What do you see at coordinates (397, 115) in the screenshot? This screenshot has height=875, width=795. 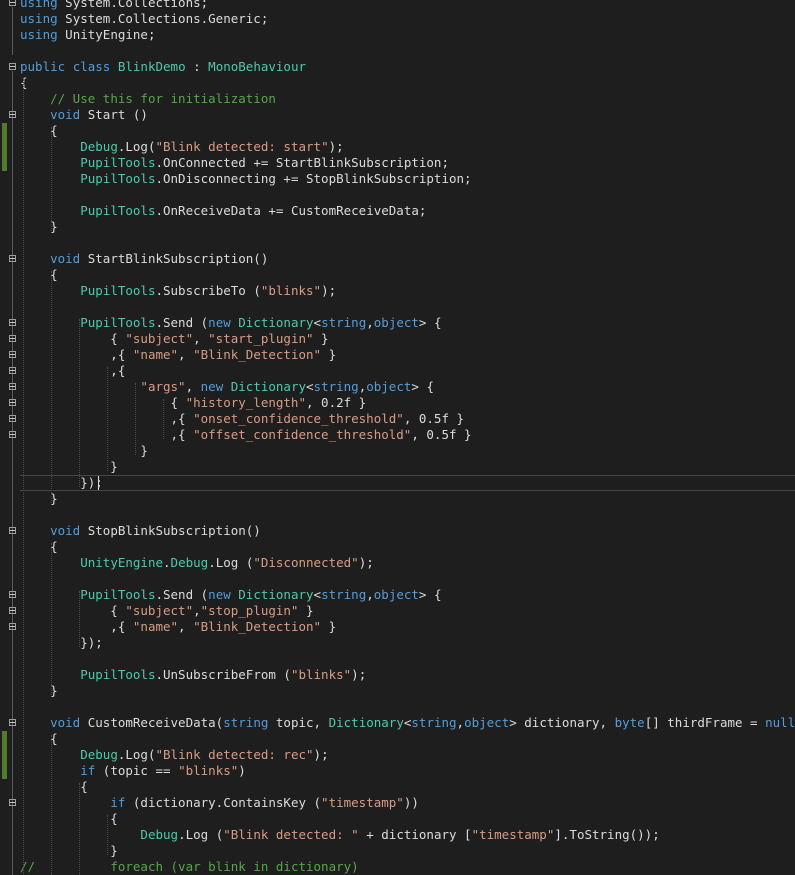 I see `code-line: void Start ()` at bounding box center [397, 115].